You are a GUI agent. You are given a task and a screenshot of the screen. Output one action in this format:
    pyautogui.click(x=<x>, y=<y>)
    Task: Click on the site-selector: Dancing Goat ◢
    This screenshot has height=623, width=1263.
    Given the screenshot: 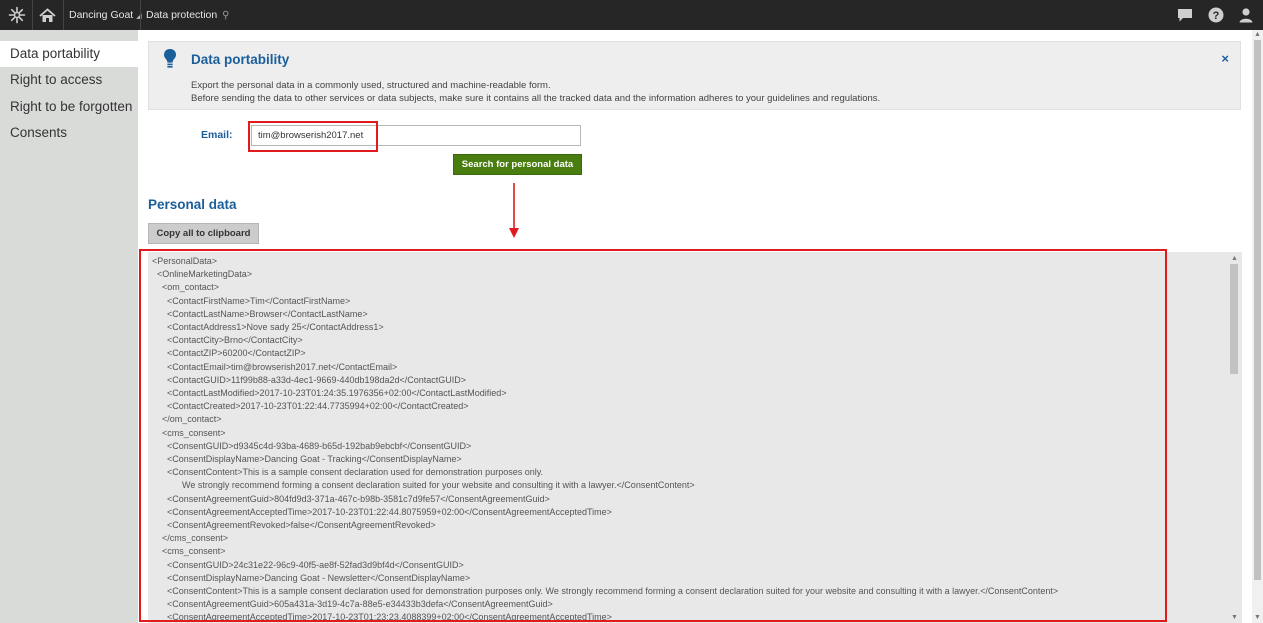 What is the action you would take?
    pyautogui.click(x=105, y=15)
    